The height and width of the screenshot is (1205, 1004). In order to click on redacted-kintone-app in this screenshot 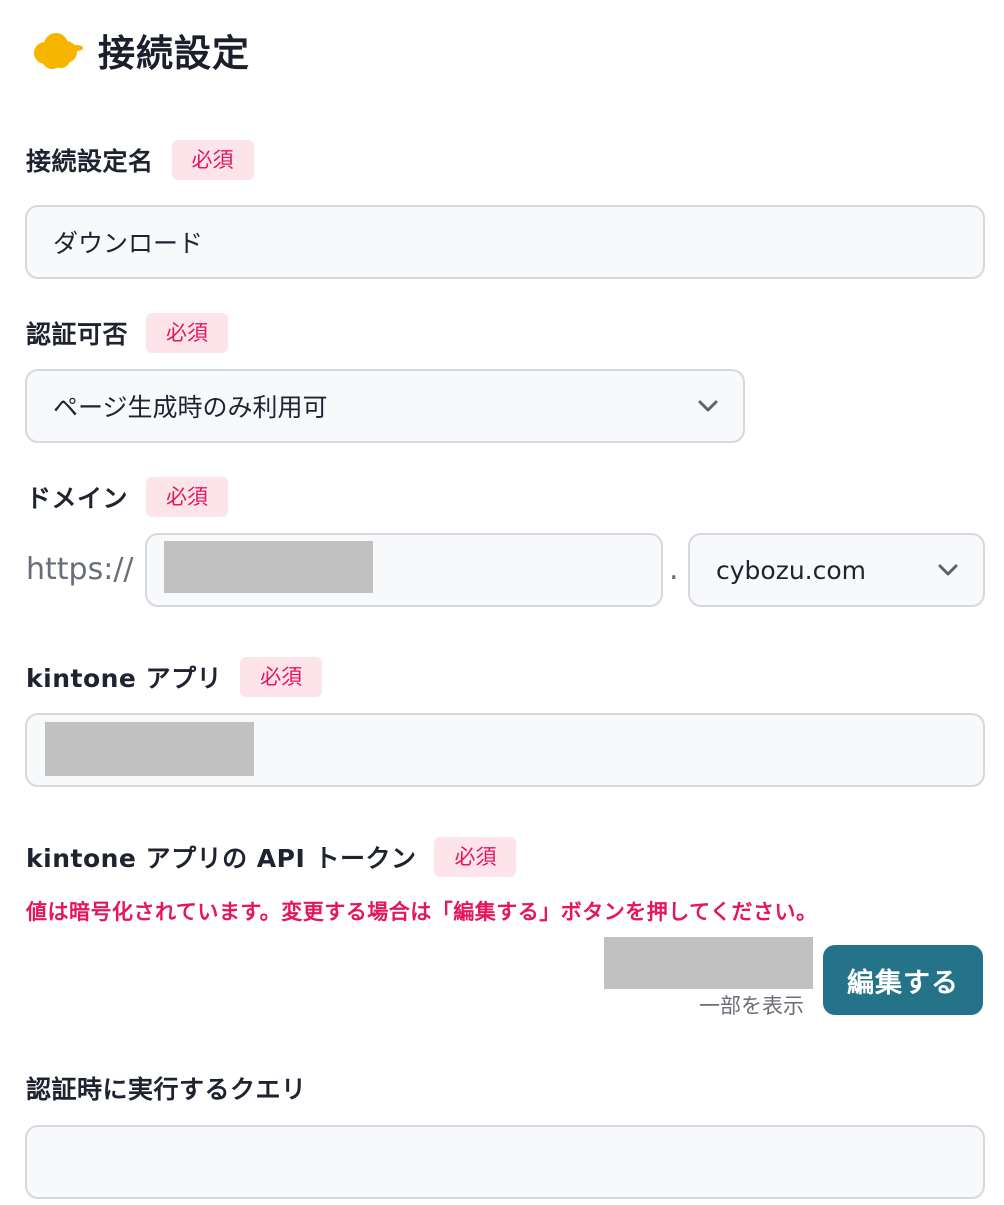, I will do `click(149, 749)`.